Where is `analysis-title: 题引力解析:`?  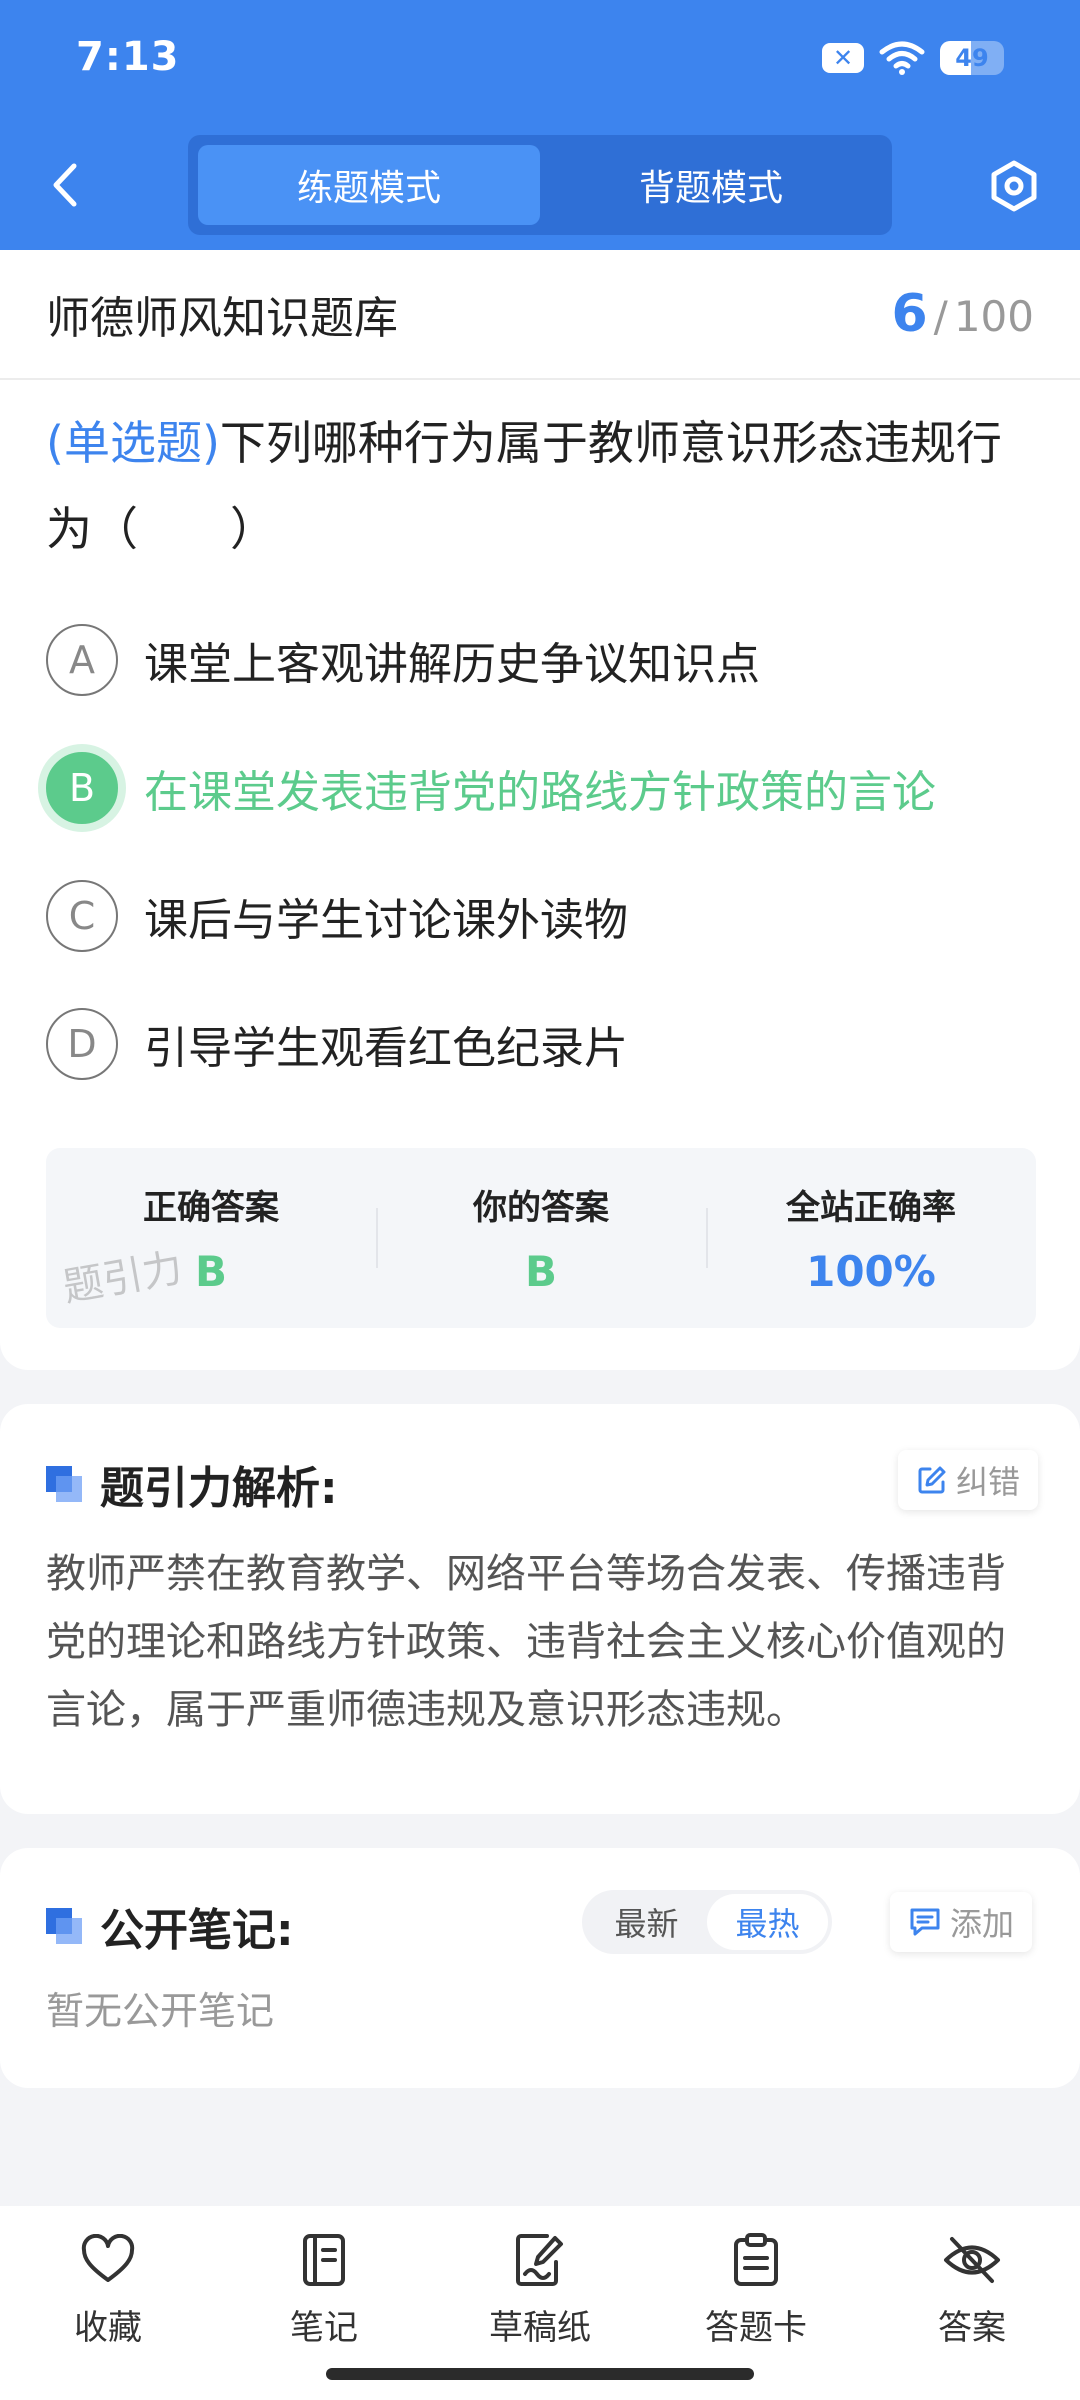
analysis-title: 题引力解析: is located at coordinates (219, 1488).